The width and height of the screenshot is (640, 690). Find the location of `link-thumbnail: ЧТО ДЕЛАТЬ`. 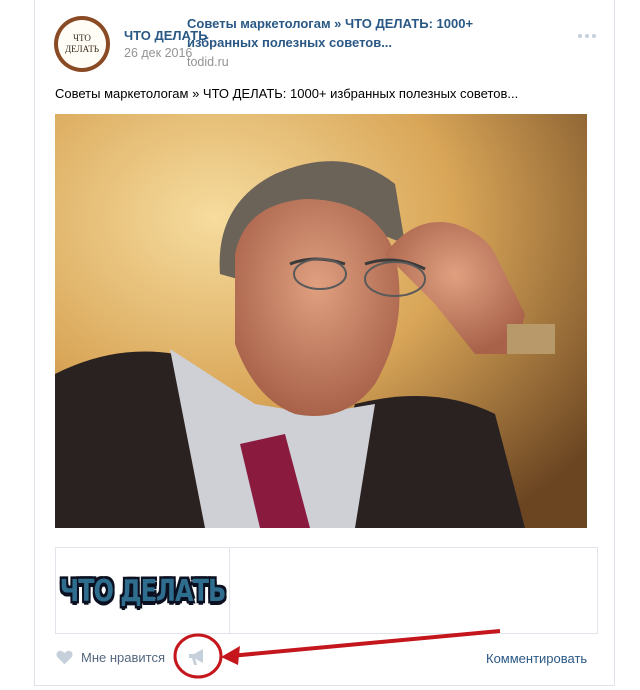

link-thumbnail: ЧТО ДЕЛАТЬ is located at coordinates (143, 590).